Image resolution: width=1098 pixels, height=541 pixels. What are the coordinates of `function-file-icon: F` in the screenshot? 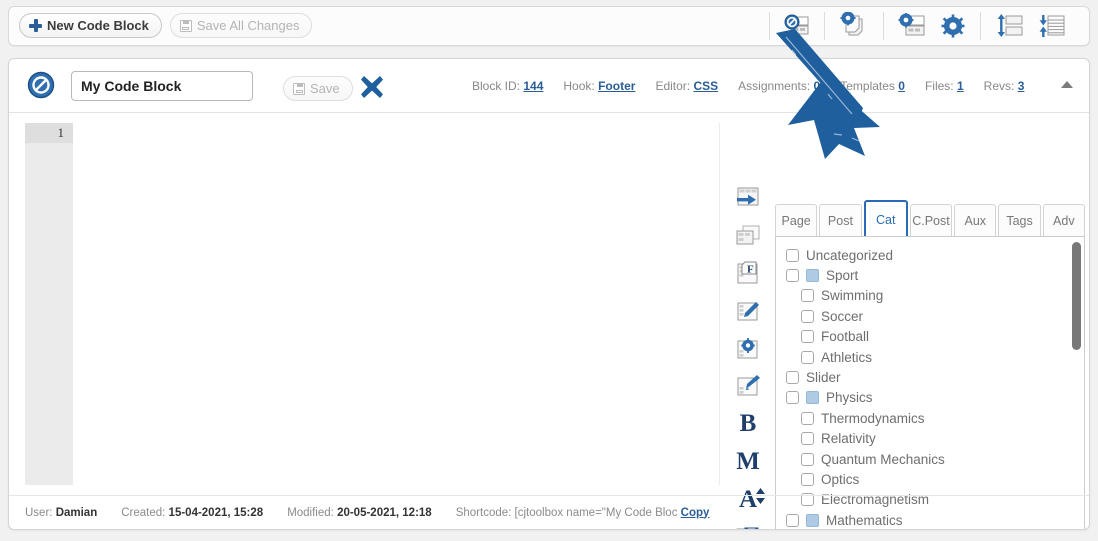 It's located at (748, 274).